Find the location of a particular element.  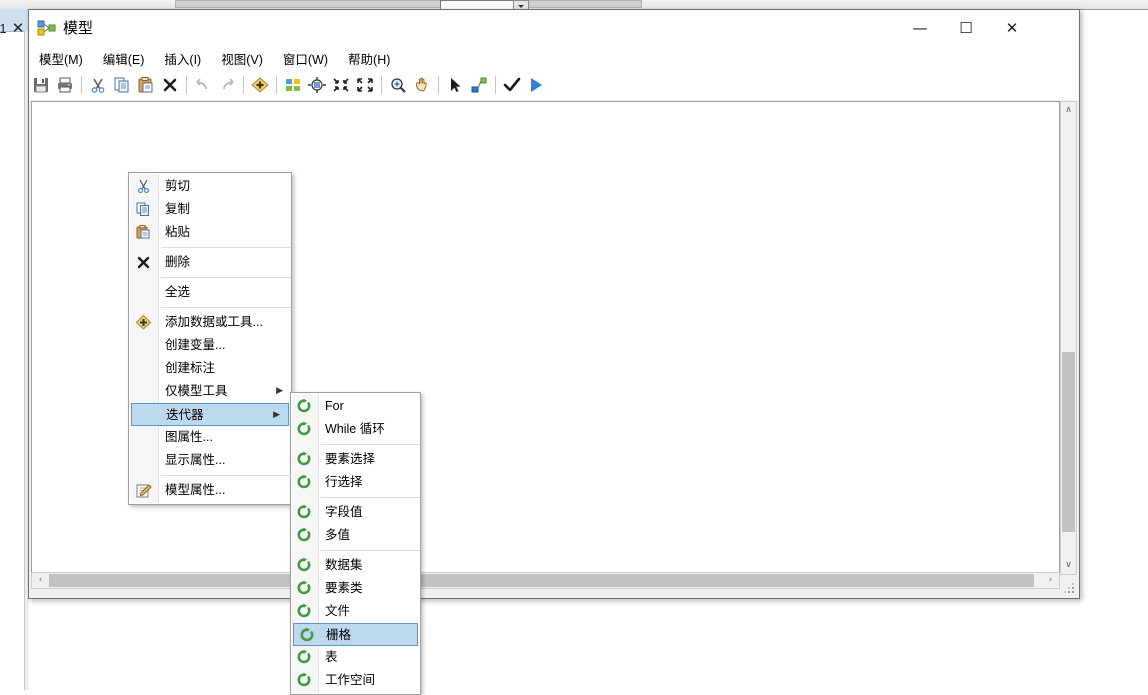

toolbar-fit-to-window-button is located at coordinates (317, 85).